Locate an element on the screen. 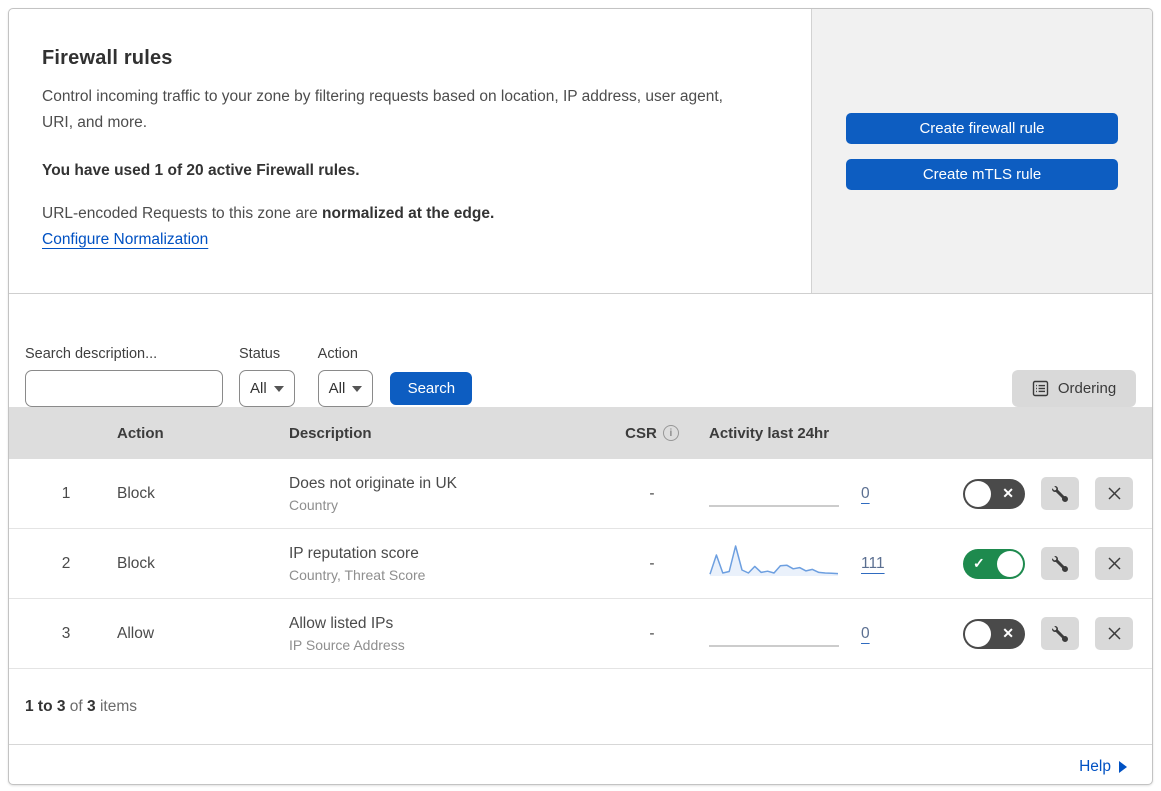  ordering-button: Ordering is located at coordinates (1074, 388).